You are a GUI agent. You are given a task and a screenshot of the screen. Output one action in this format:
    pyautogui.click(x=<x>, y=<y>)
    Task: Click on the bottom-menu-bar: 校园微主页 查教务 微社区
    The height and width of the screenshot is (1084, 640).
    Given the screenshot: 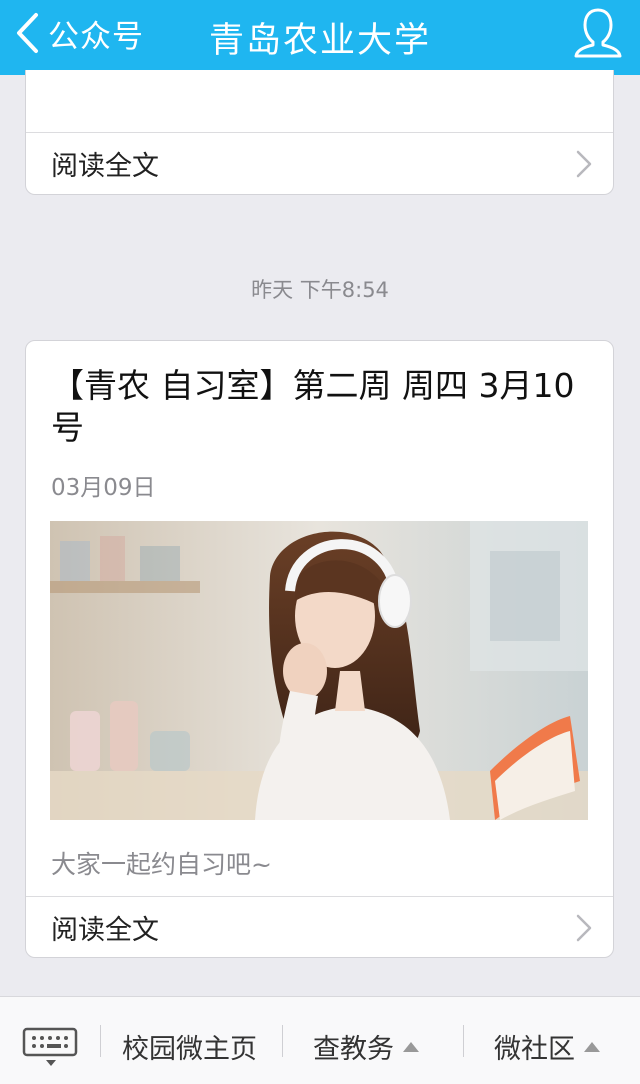 What is the action you would take?
    pyautogui.click(x=320, y=1040)
    